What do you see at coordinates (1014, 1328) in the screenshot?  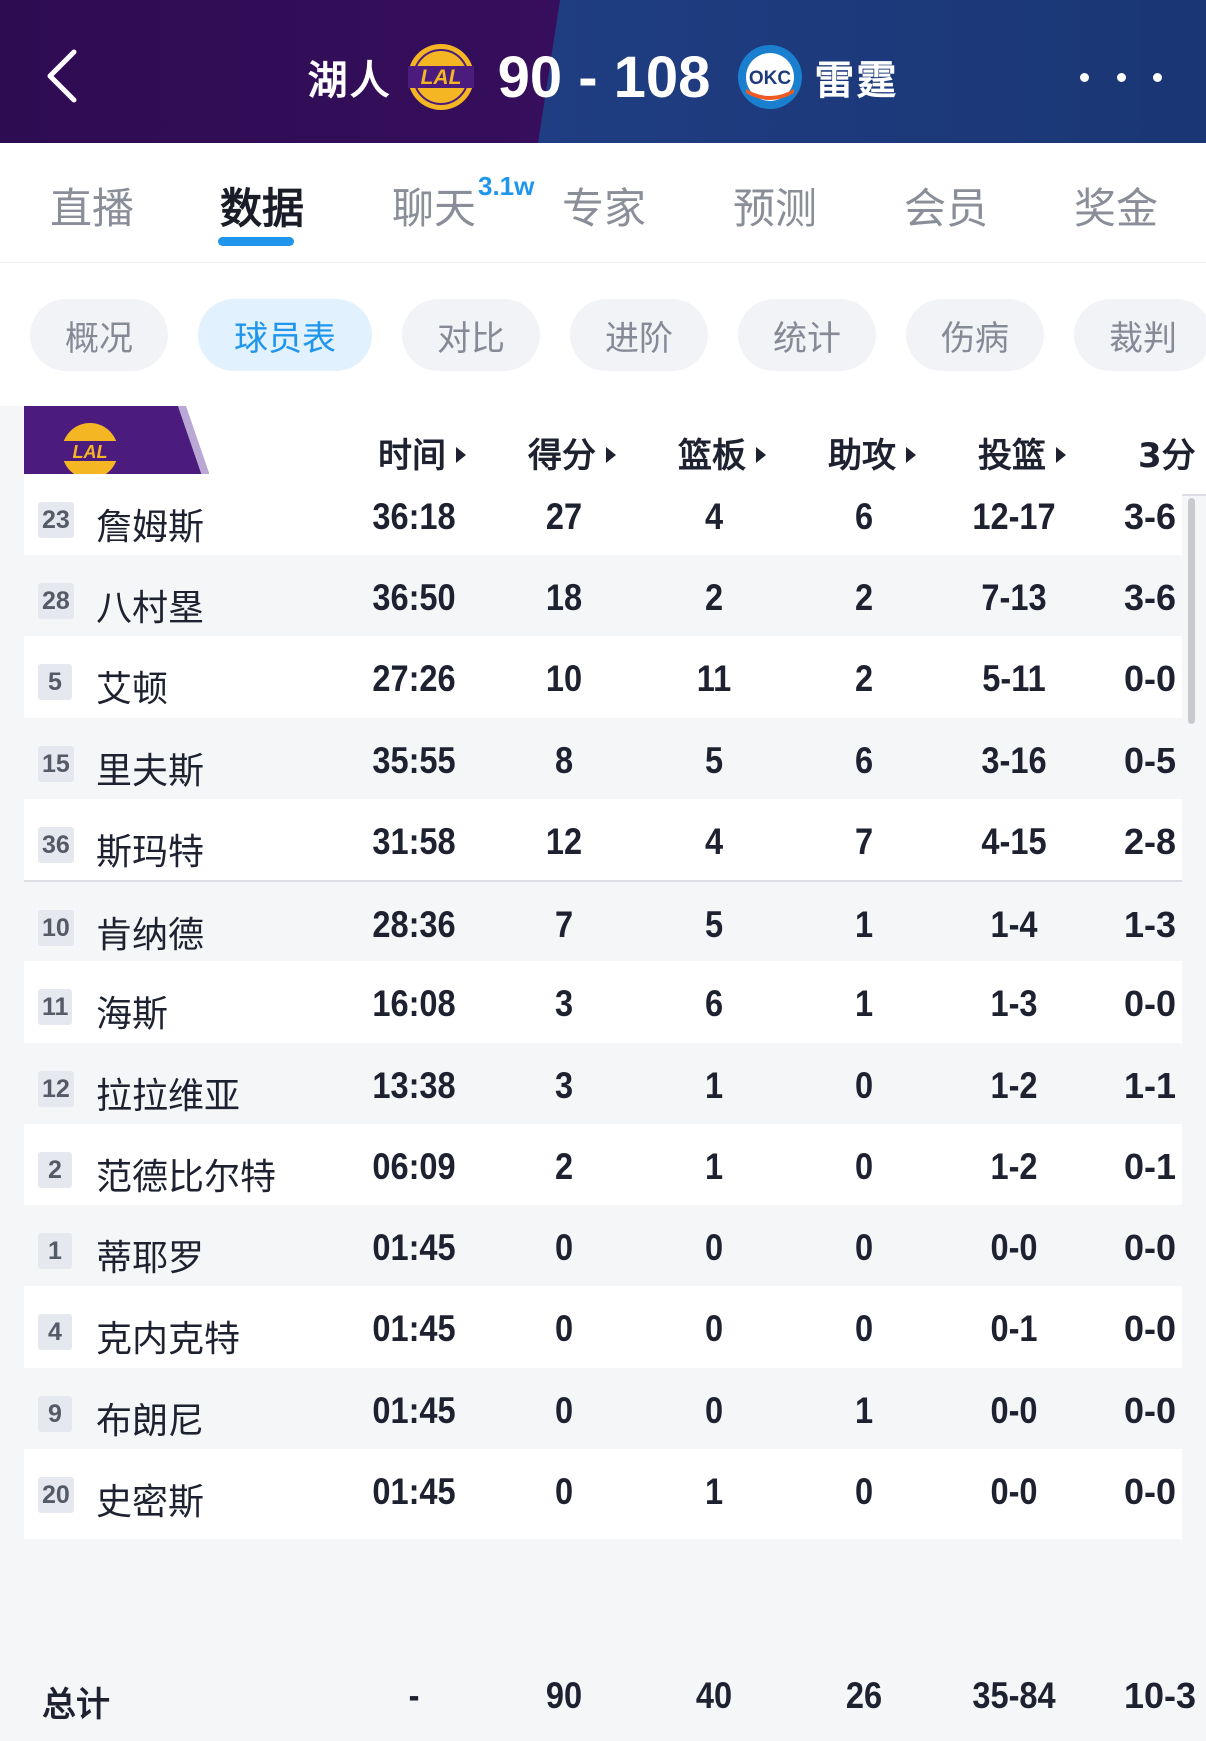 I see `player-field-goals: 0-1` at bounding box center [1014, 1328].